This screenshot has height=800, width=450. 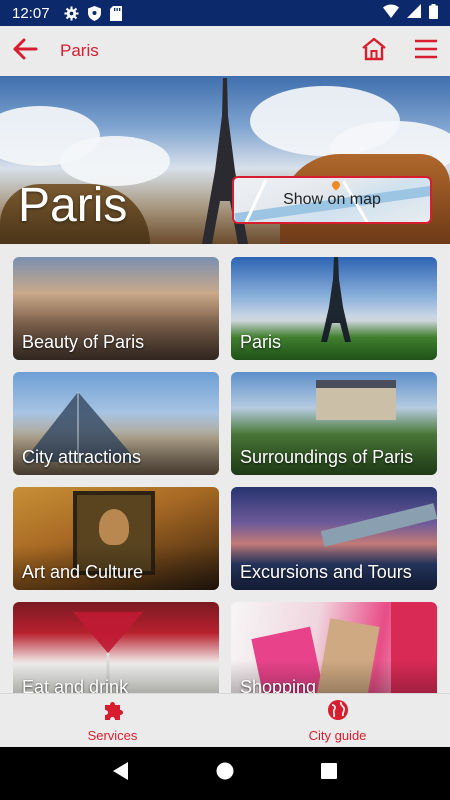 What do you see at coordinates (433, 13) in the screenshot?
I see `battery-icon` at bounding box center [433, 13].